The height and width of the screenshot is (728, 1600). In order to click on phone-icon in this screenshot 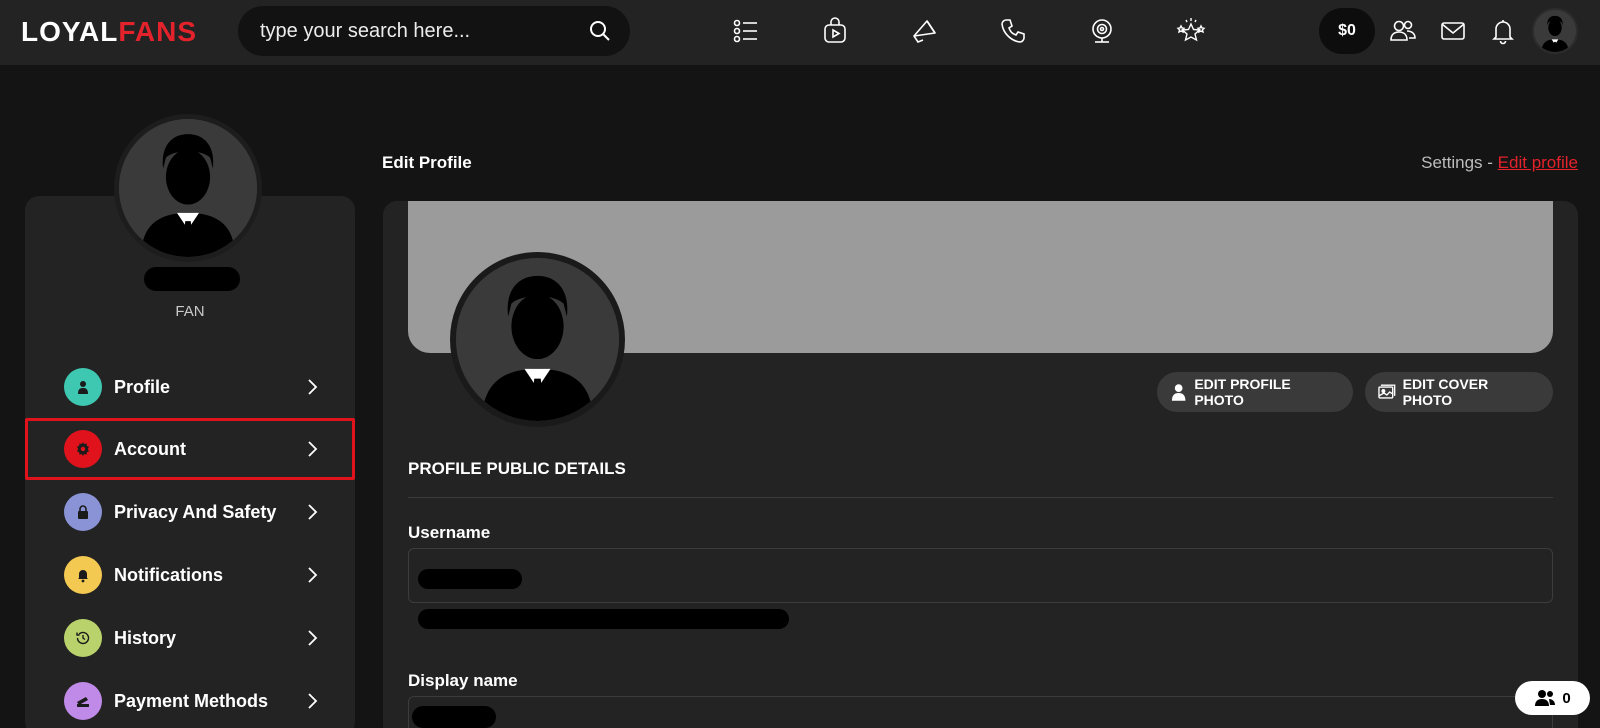, I will do `click(1013, 31)`.